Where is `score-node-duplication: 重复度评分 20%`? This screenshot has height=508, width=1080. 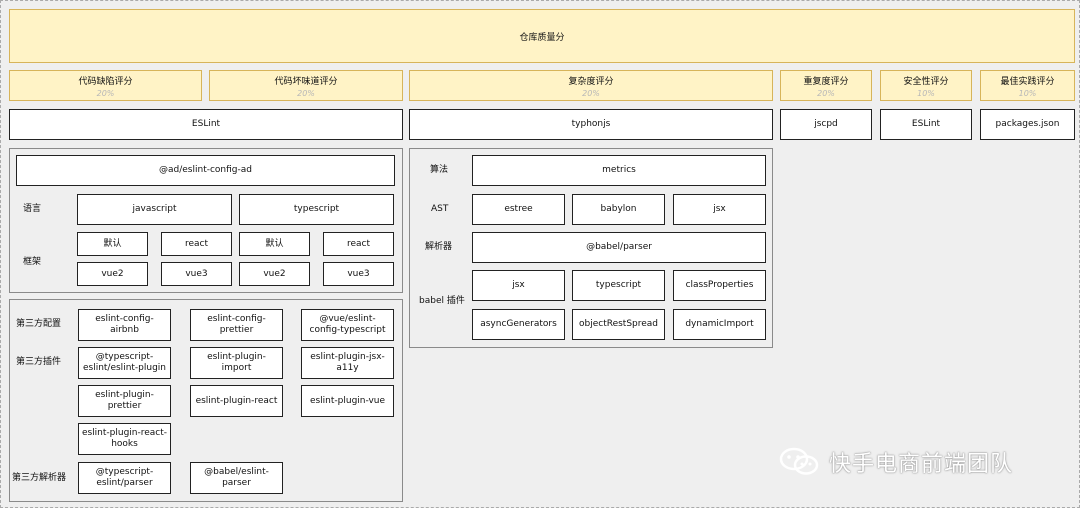 score-node-duplication: 重复度评分 20% is located at coordinates (826, 85).